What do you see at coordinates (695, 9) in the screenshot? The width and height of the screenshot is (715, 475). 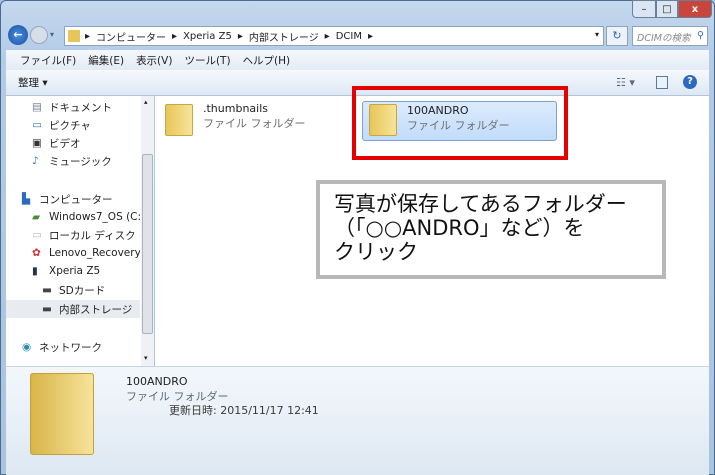 I see `close-button: x` at bounding box center [695, 9].